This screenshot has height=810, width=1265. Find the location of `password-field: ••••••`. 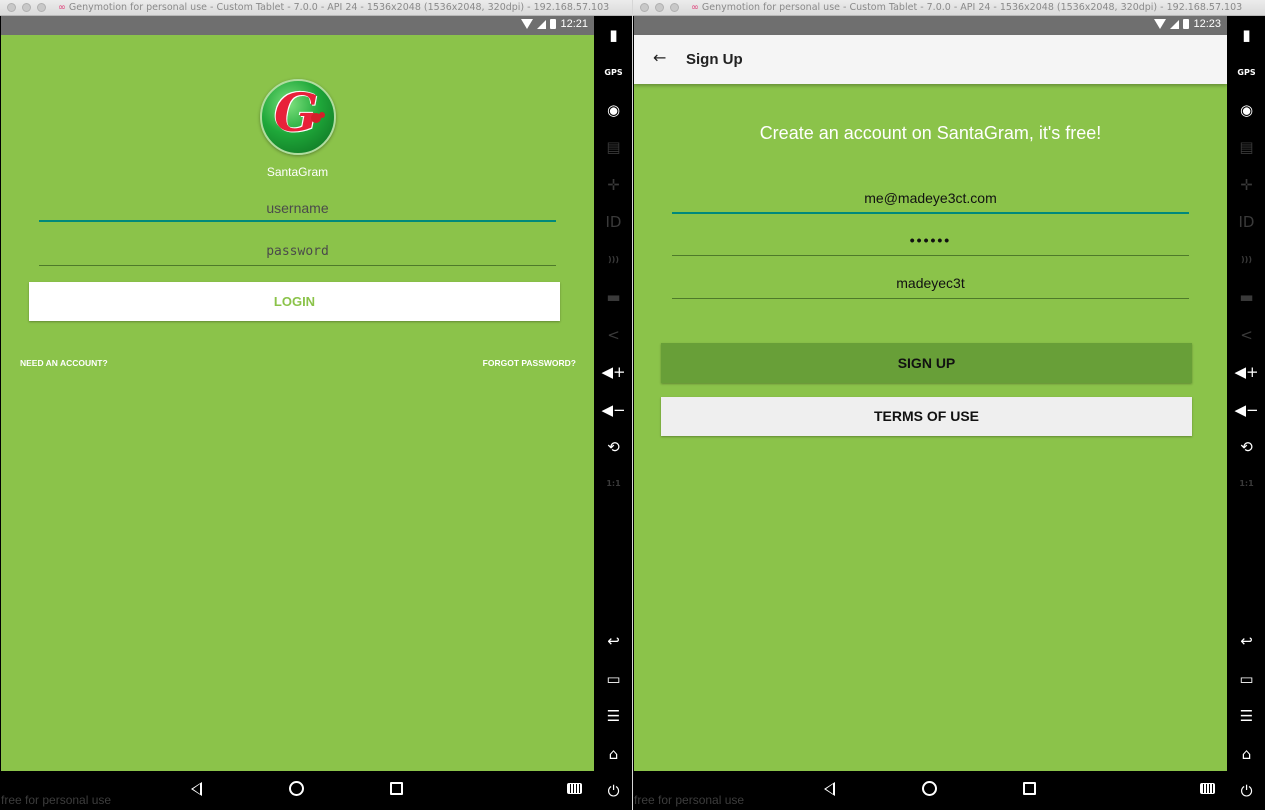

password-field: •••••• is located at coordinates (930, 244).